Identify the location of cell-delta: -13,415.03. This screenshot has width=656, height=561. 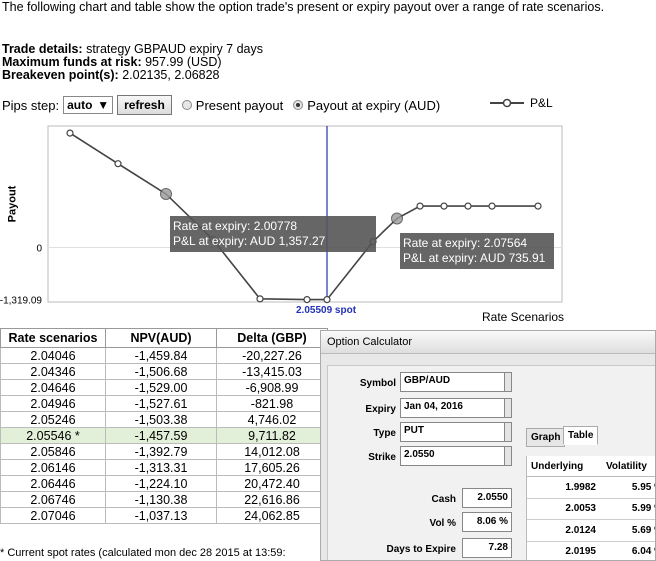
(272, 371).